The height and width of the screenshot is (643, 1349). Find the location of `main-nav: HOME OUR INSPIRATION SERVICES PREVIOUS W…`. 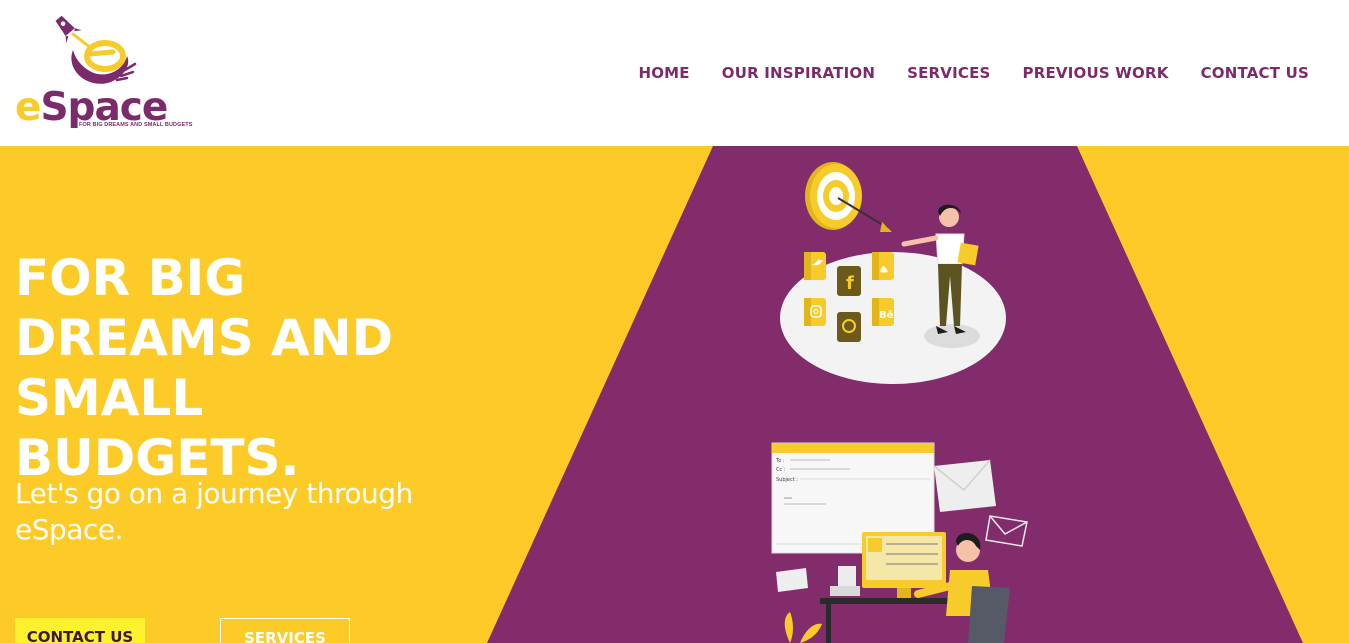

main-nav: HOME OUR INSPIRATION SERVICES PREVIOUS W… is located at coordinates (973, 73).